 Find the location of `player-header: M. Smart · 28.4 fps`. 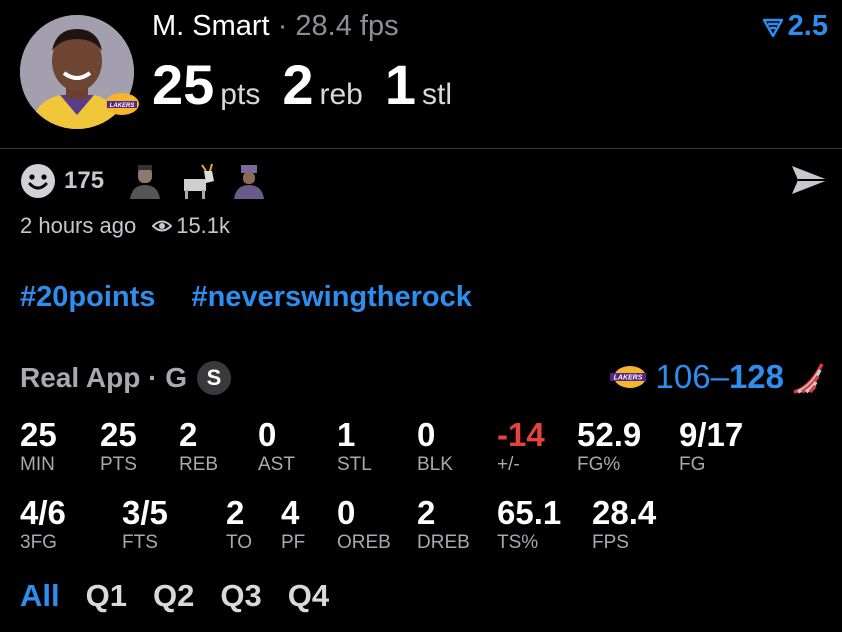

player-header: M. Smart · 28.4 fps is located at coordinates (275, 26).